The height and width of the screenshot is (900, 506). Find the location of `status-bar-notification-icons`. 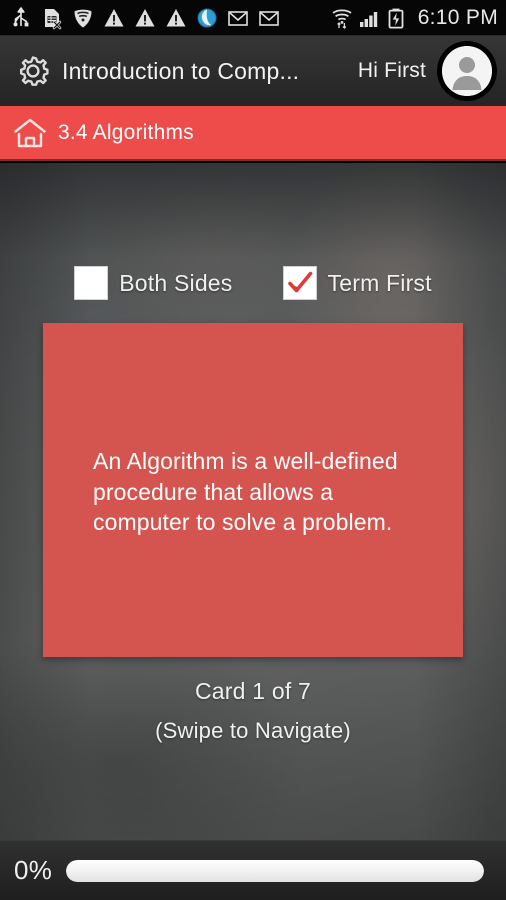

status-bar-notification-icons is located at coordinates (170, 18).